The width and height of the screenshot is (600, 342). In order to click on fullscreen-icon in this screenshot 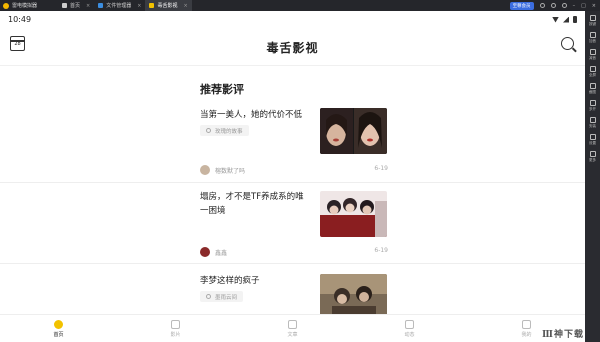, I will do `click(592, 69)`.